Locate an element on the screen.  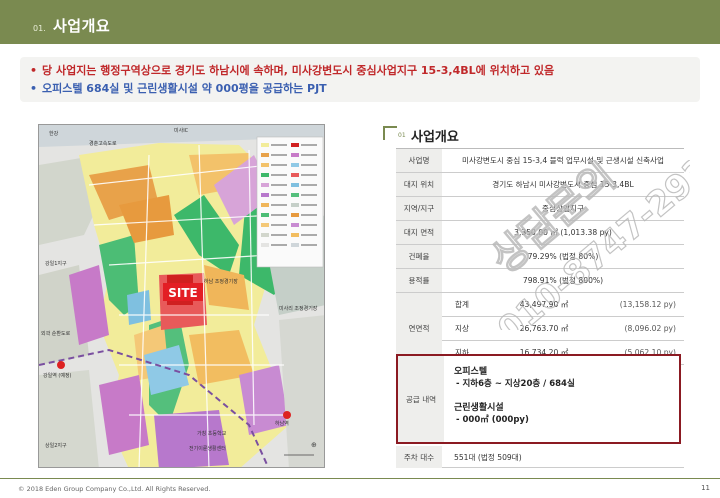
retail-title: 근린생활시설 is located at coordinates (479, 408).